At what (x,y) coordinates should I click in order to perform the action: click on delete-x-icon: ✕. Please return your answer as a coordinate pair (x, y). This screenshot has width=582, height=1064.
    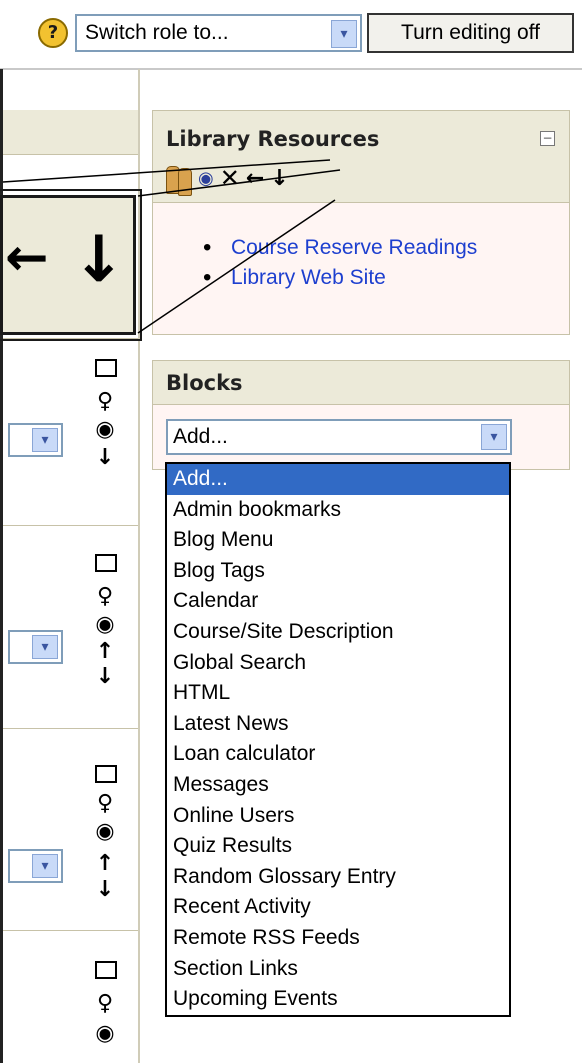
    Looking at the image, I should click on (230, 178).